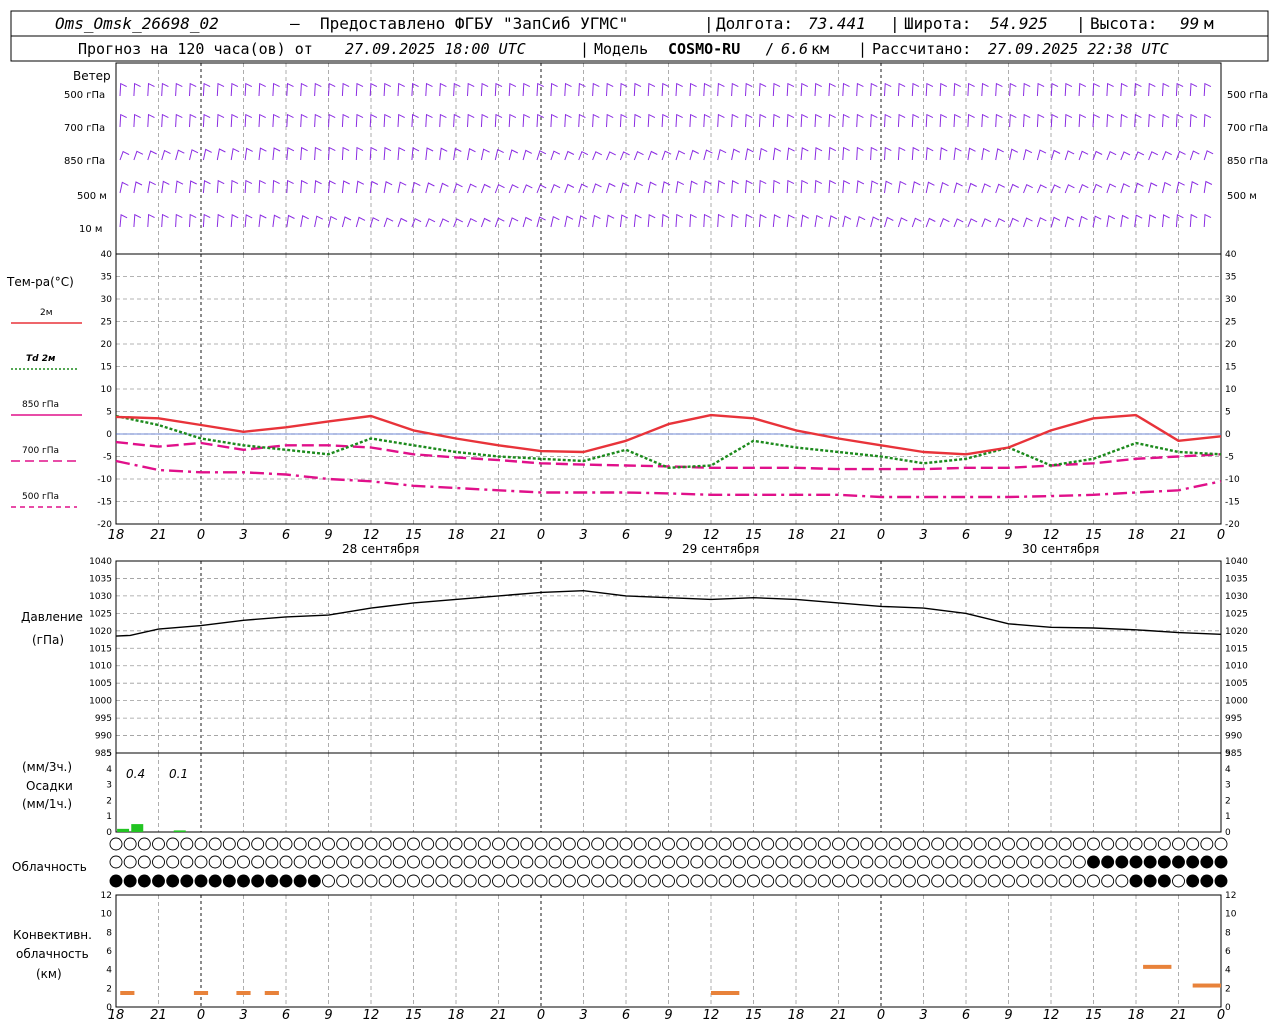 Image resolution: width=1280 pixels, height=1024 pixels. Describe the element at coordinates (109, 413) in the screenshot. I see `y-tick-label: 5` at that location.